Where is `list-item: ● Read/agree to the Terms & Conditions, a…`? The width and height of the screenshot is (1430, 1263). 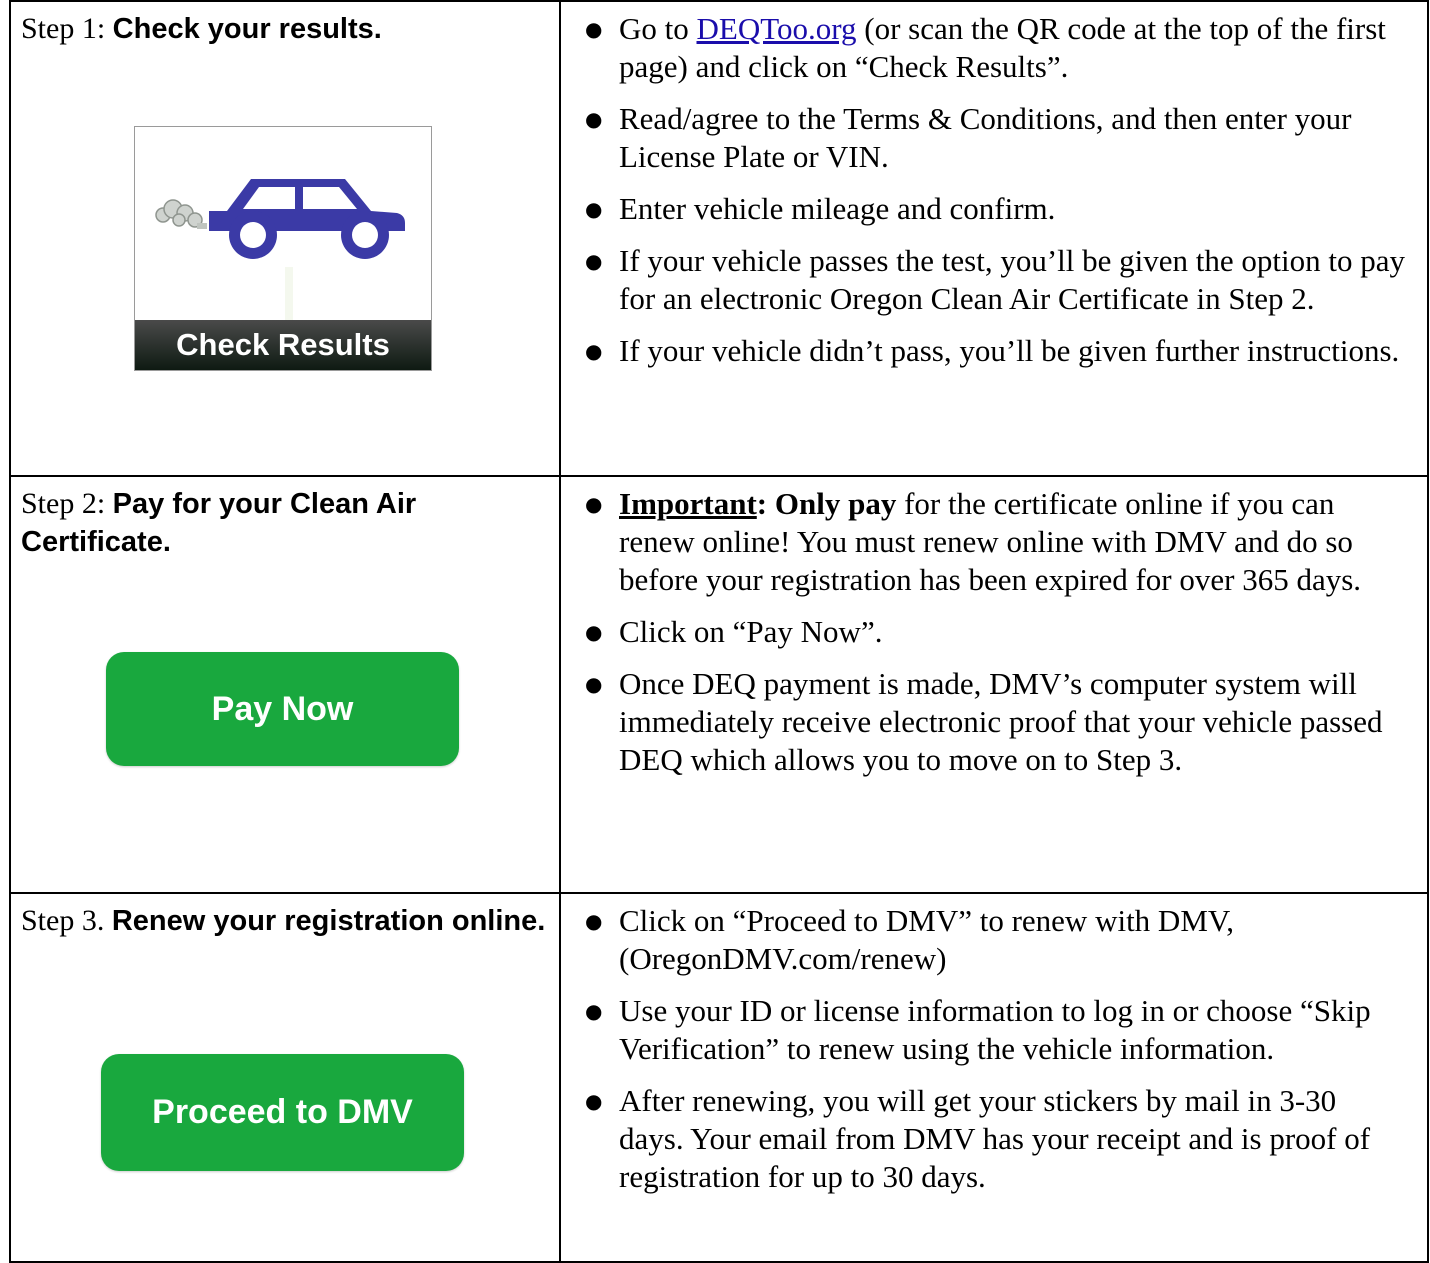 list-item: ● Read/agree to the Terms & Conditions, a… is located at coordinates (968, 137).